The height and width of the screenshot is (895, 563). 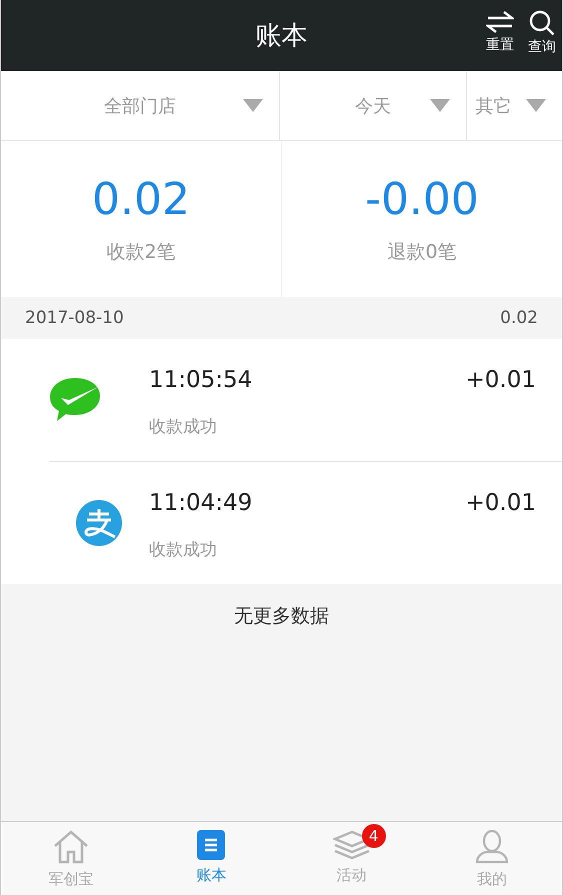 I want to click on transaction-row: 11:05:54 收款成功 +0.01, so click(x=281, y=400).